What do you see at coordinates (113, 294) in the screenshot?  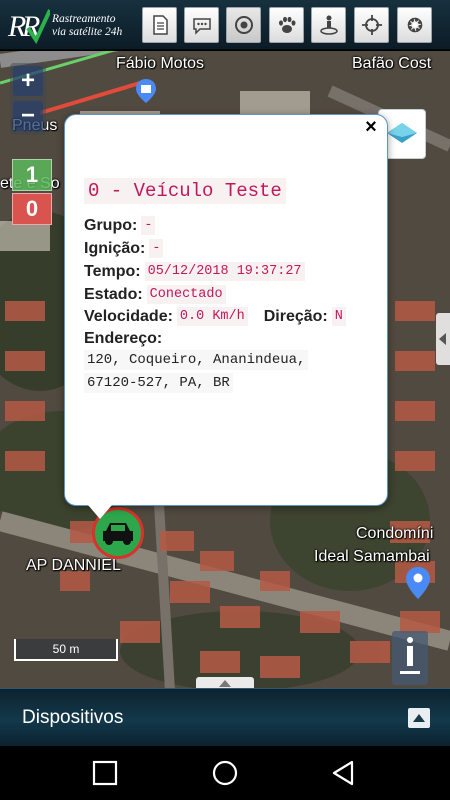 I see `estado-label: Estado:` at bounding box center [113, 294].